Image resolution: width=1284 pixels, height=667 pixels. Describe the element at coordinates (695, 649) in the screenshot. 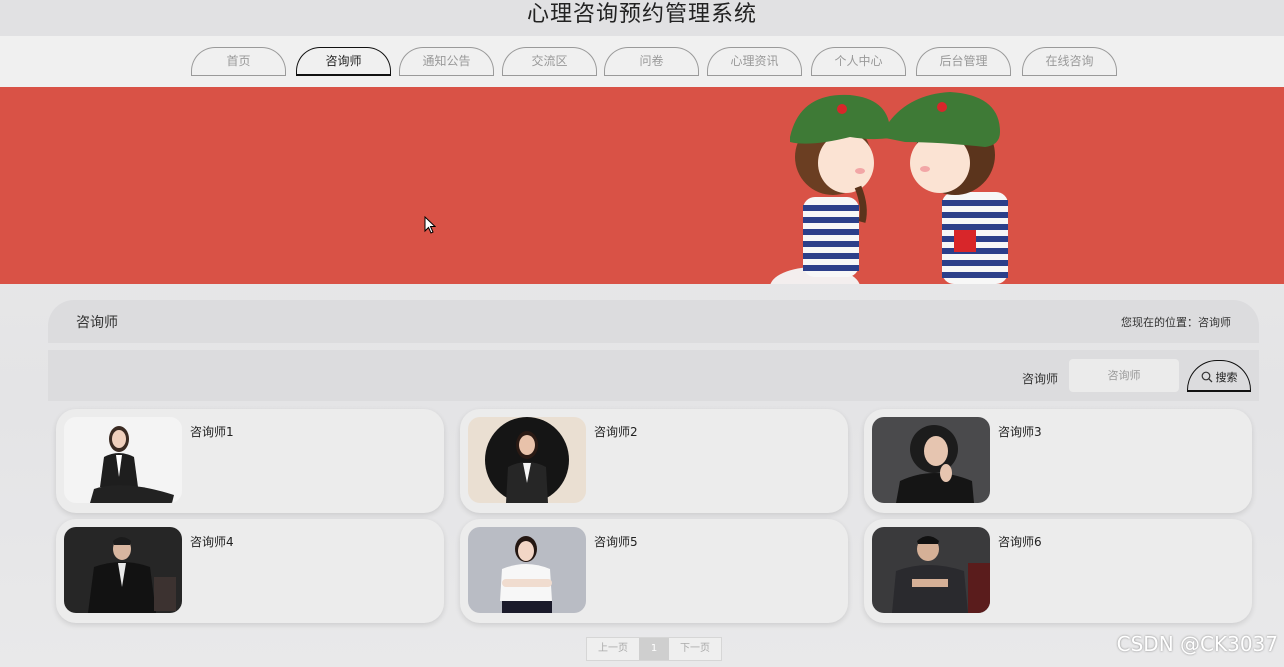

I see `next-page-button: 下一页` at that location.